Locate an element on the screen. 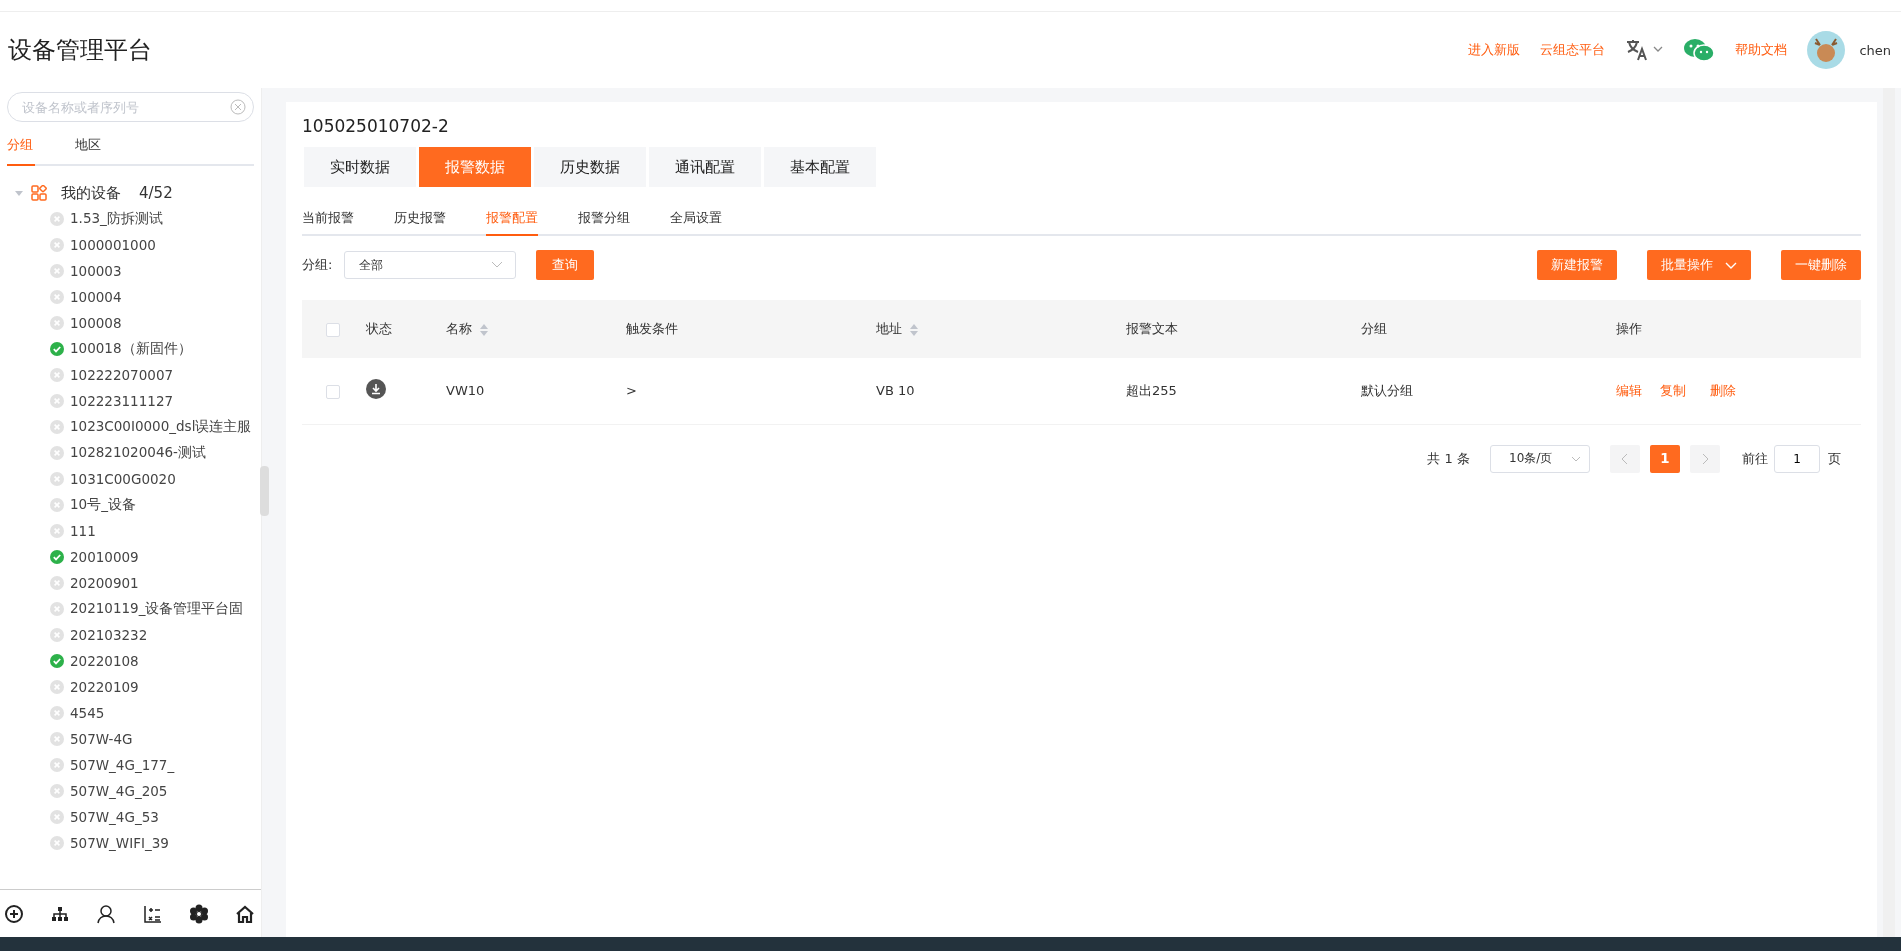 This screenshot has height=951, width=1901. column-header: 操作 is located at coordinates (1629, 328).